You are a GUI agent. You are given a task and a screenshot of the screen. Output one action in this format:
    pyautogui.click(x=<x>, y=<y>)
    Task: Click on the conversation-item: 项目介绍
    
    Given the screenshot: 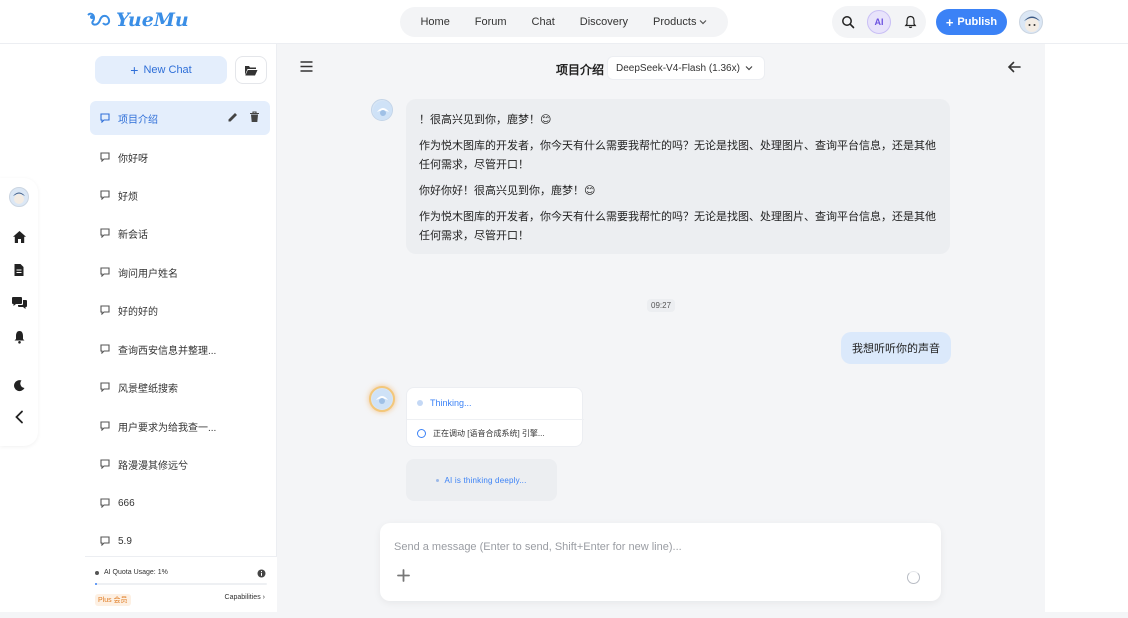 What is the action you would take?
    pyautogui.click(x=180, y=118)
    